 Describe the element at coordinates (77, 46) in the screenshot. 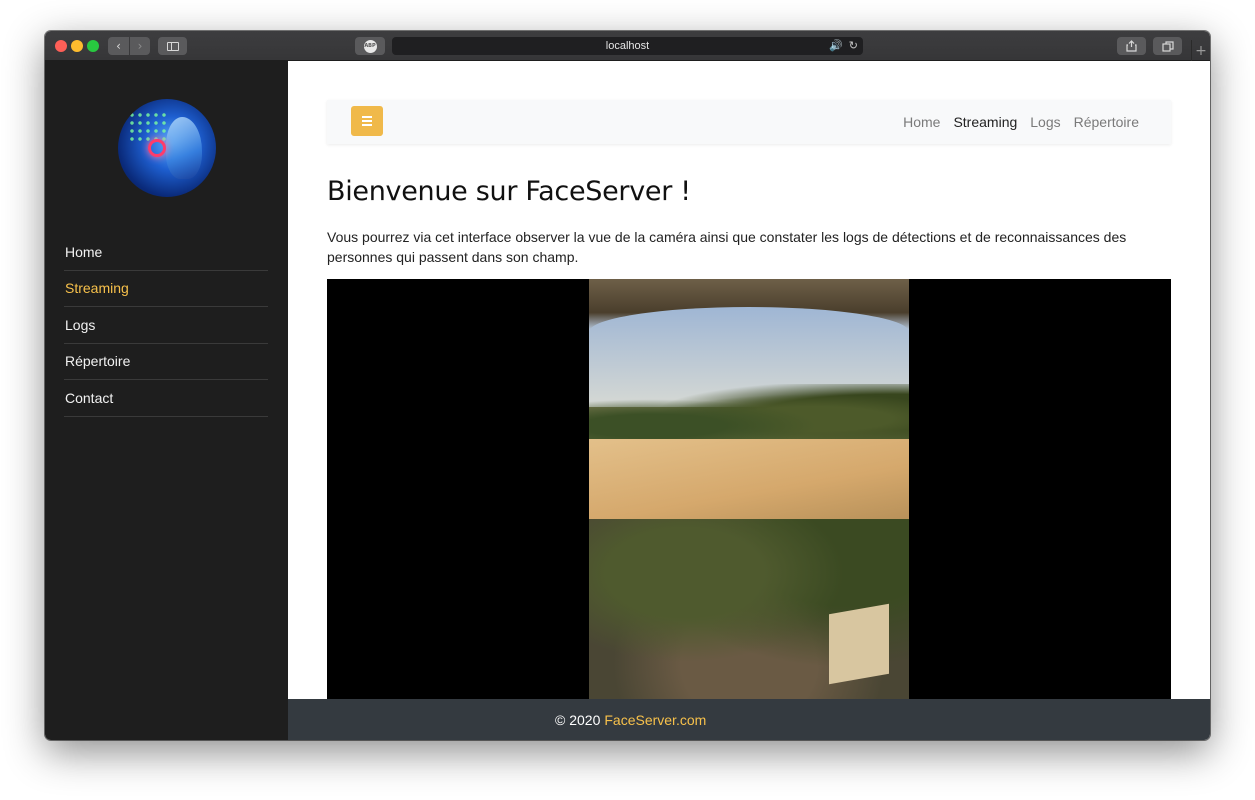

I see `minimize-window-button` at that location.